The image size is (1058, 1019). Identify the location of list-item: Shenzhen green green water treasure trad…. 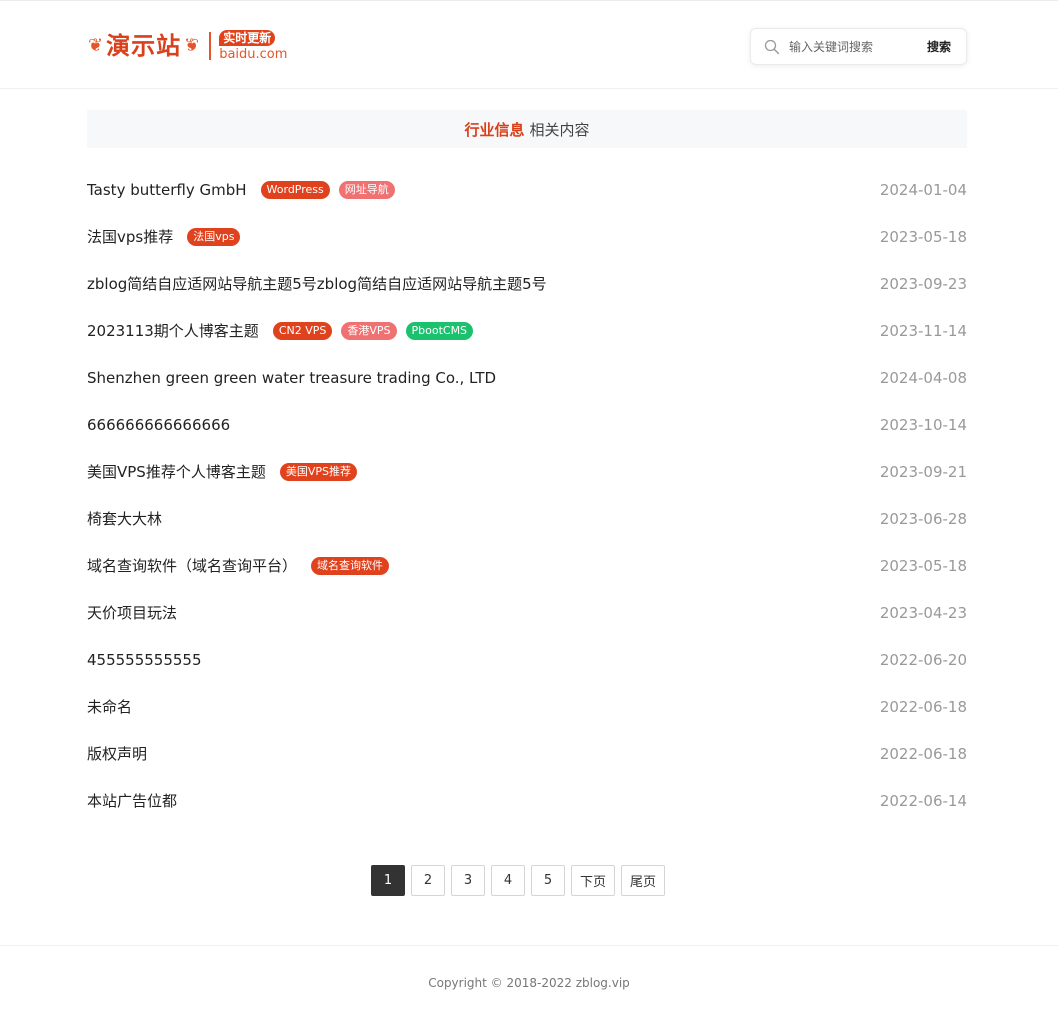
(527, 377).